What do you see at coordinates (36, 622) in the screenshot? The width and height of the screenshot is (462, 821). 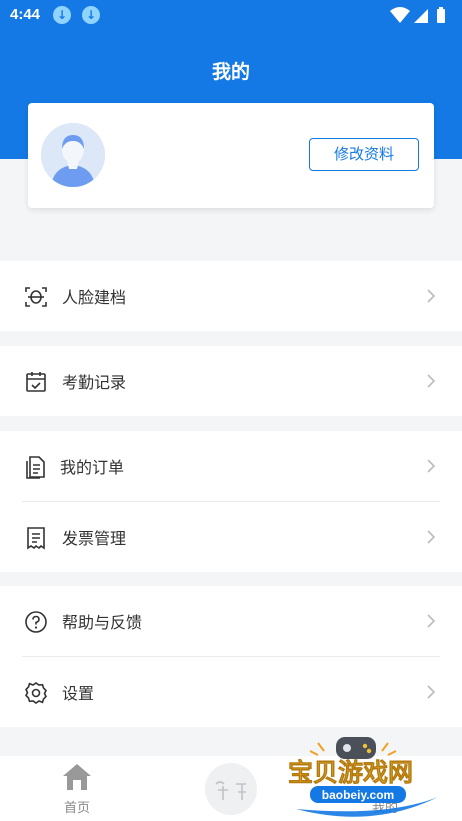 I see `help-icon` at bounding box center [36, 622].